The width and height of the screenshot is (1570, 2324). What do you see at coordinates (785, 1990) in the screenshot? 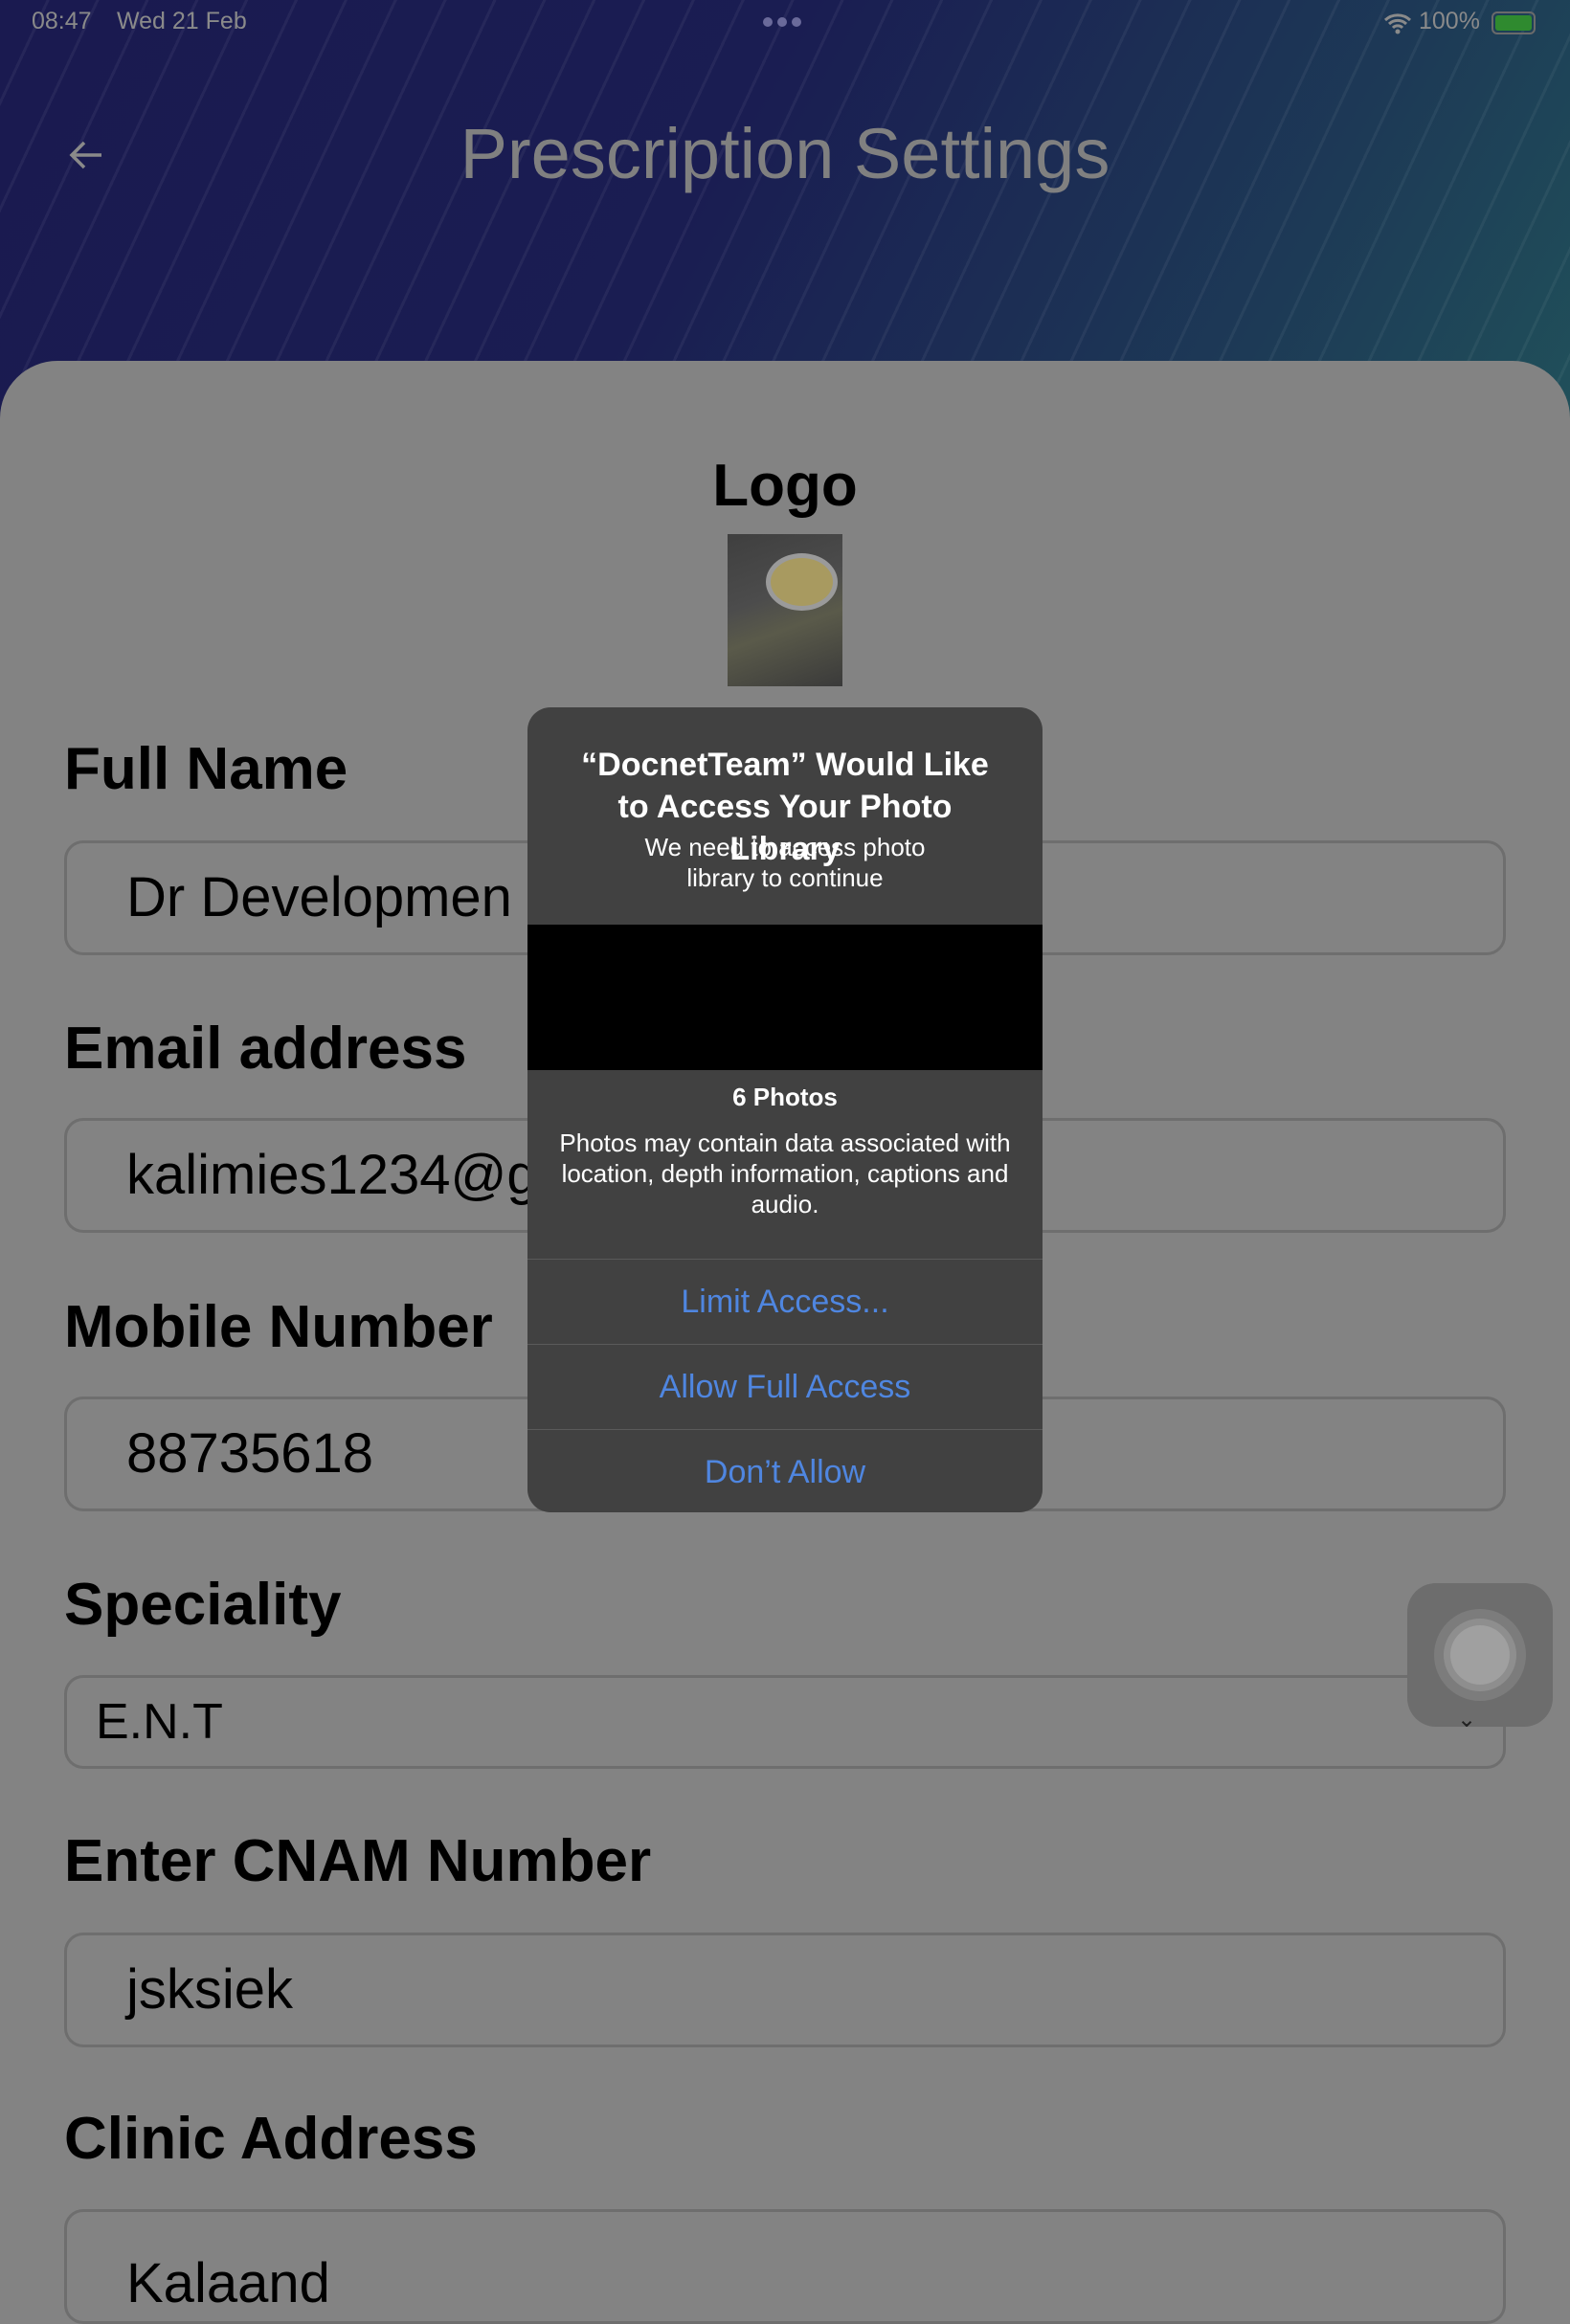
I see `cnam-input: jsksiek` at bounding box center [785, 1990].